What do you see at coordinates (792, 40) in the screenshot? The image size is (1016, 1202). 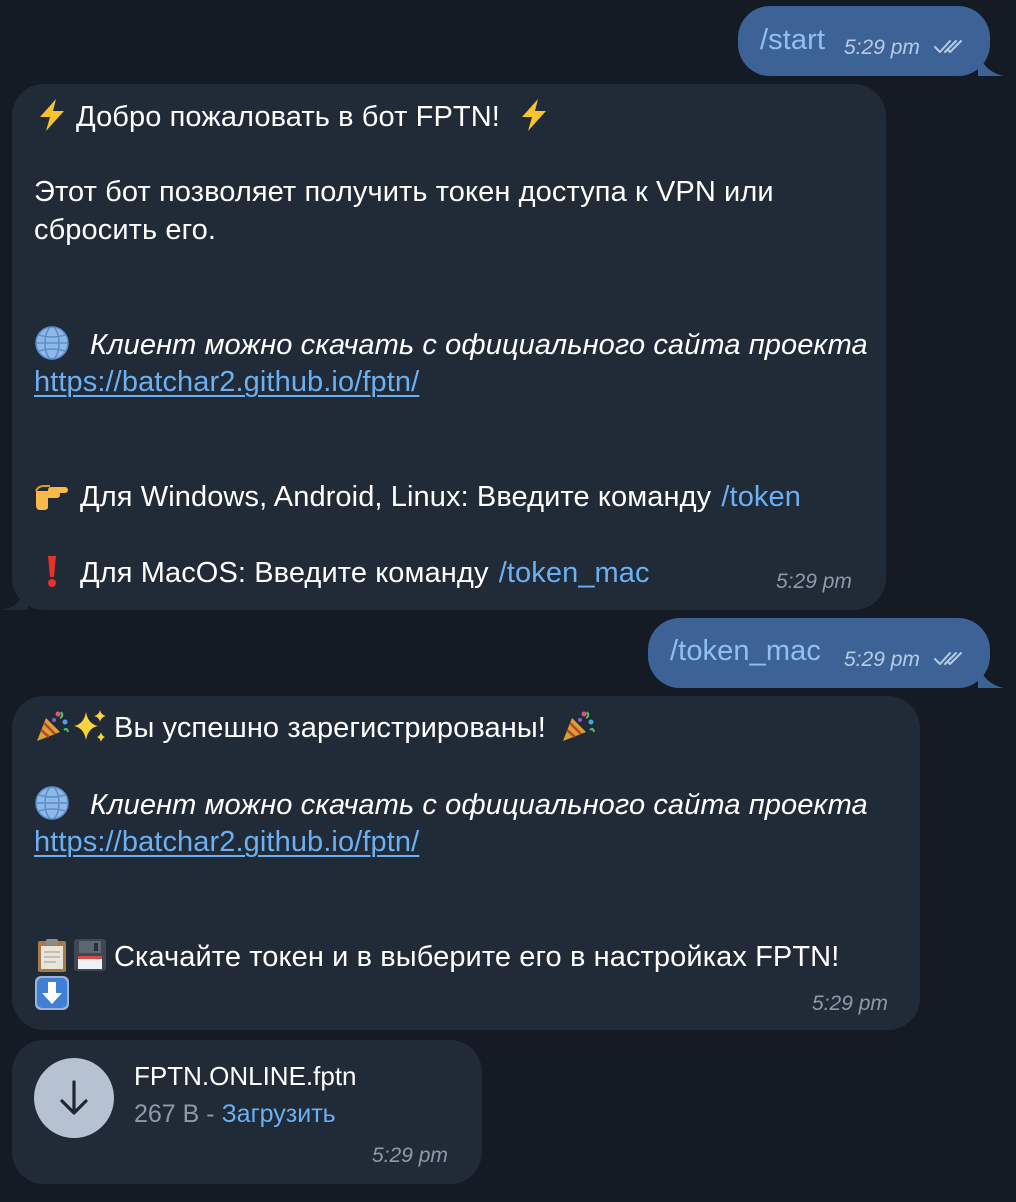 I see `message-text: /start` at bounding box center [792, 40].